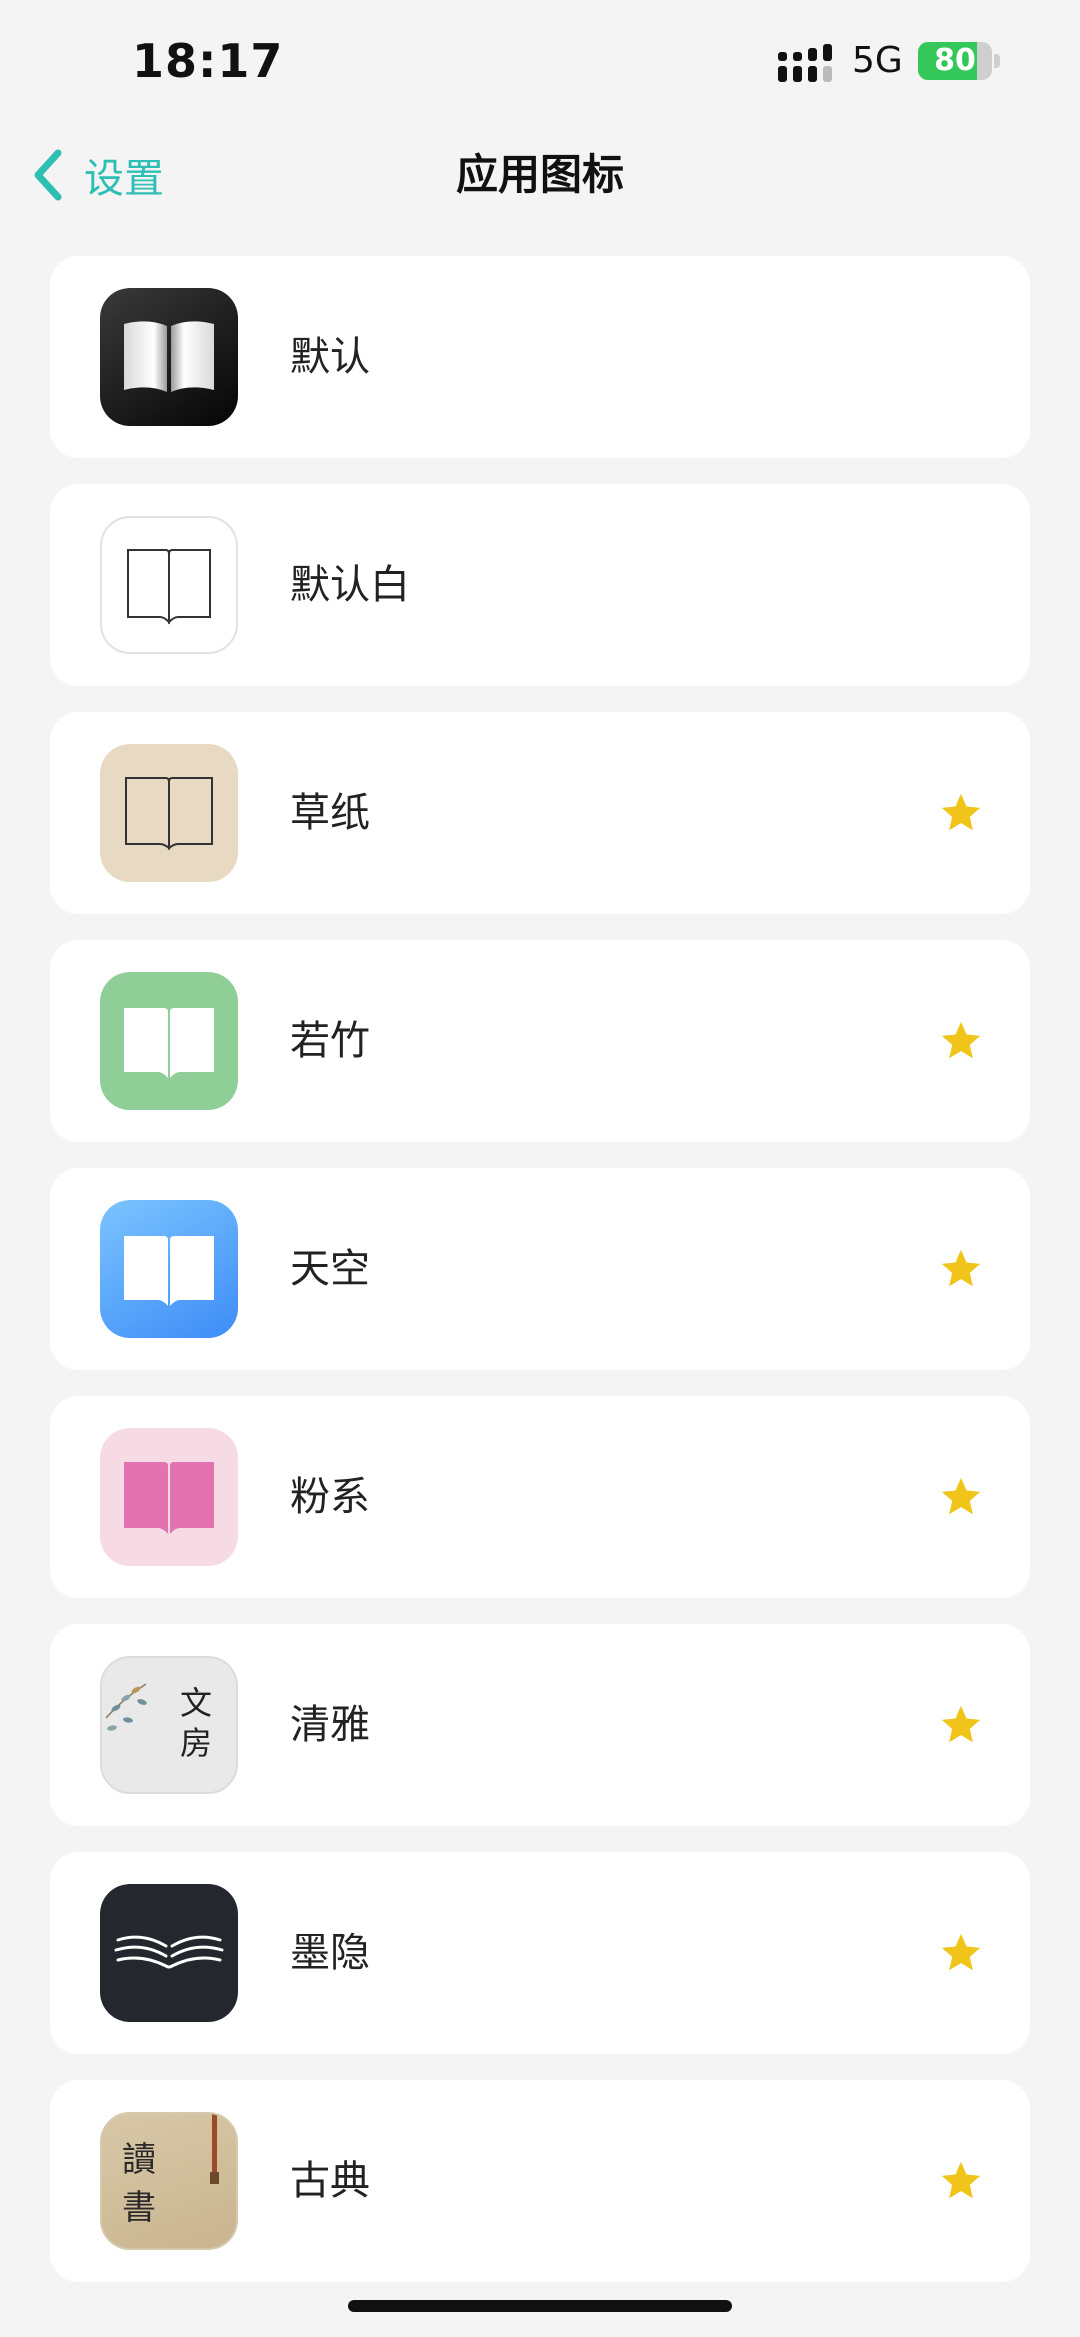  Describe the element at coordinates (169, 1725) in the screenshot. I see `wenfang-icon: 文 房` at that location.